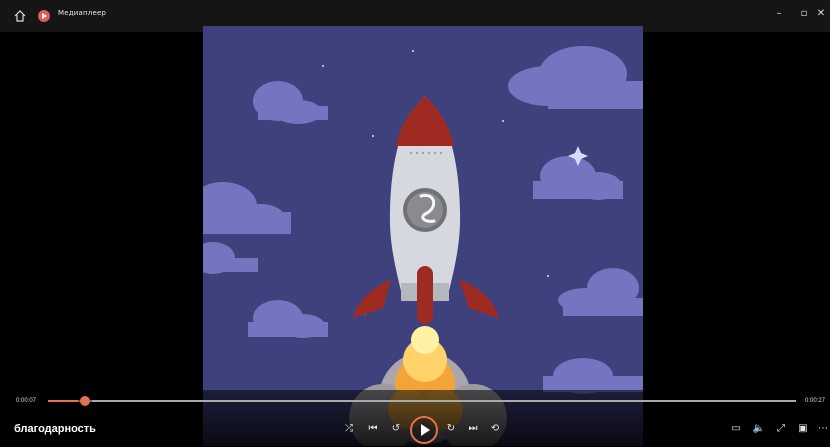 This screenshot has height=447, width=830. Describe the element at coordinates (396, 429) in the screenshot. I see `skip-back-10-icon: ↺` at that location.